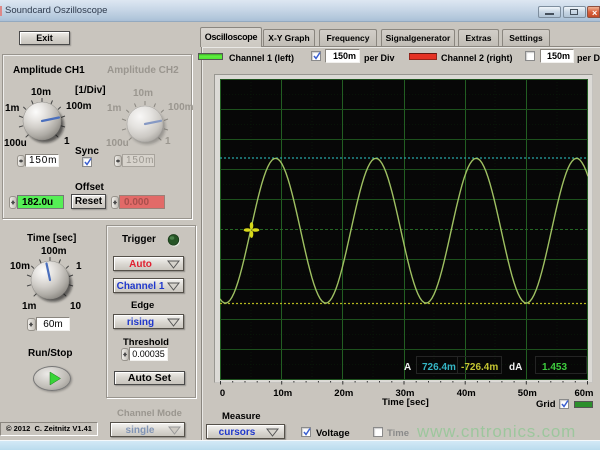 Image resolution: width=600 pixels, height=450 pixels. Describe the element at coordinates (554, 367) in the screenshot. I see `svg-text: 1.453` at that location.